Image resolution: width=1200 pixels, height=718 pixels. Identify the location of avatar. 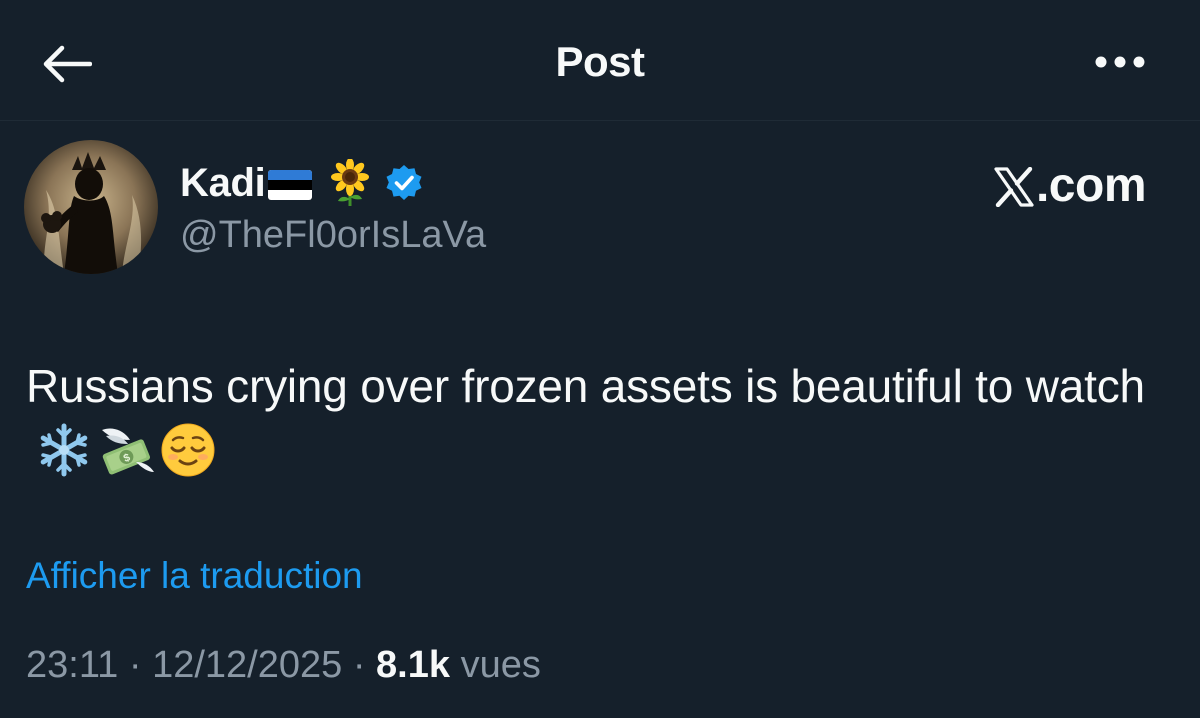
(91, 207).